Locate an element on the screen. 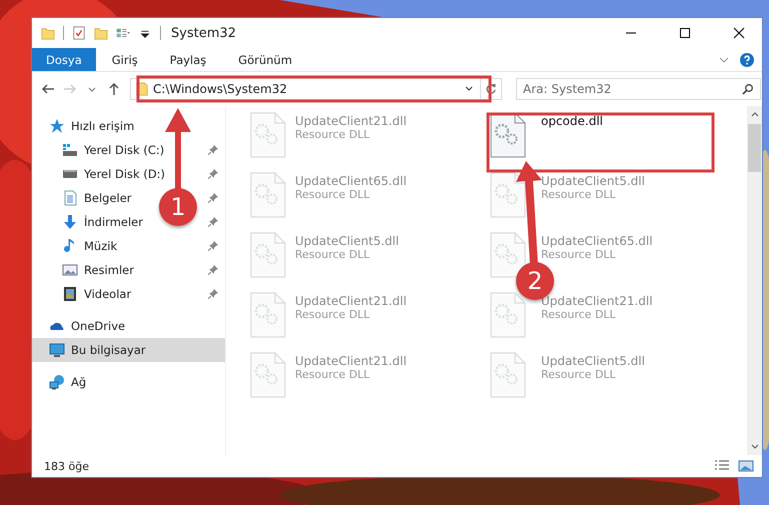  film-icon is located at coordinates (70, 294).